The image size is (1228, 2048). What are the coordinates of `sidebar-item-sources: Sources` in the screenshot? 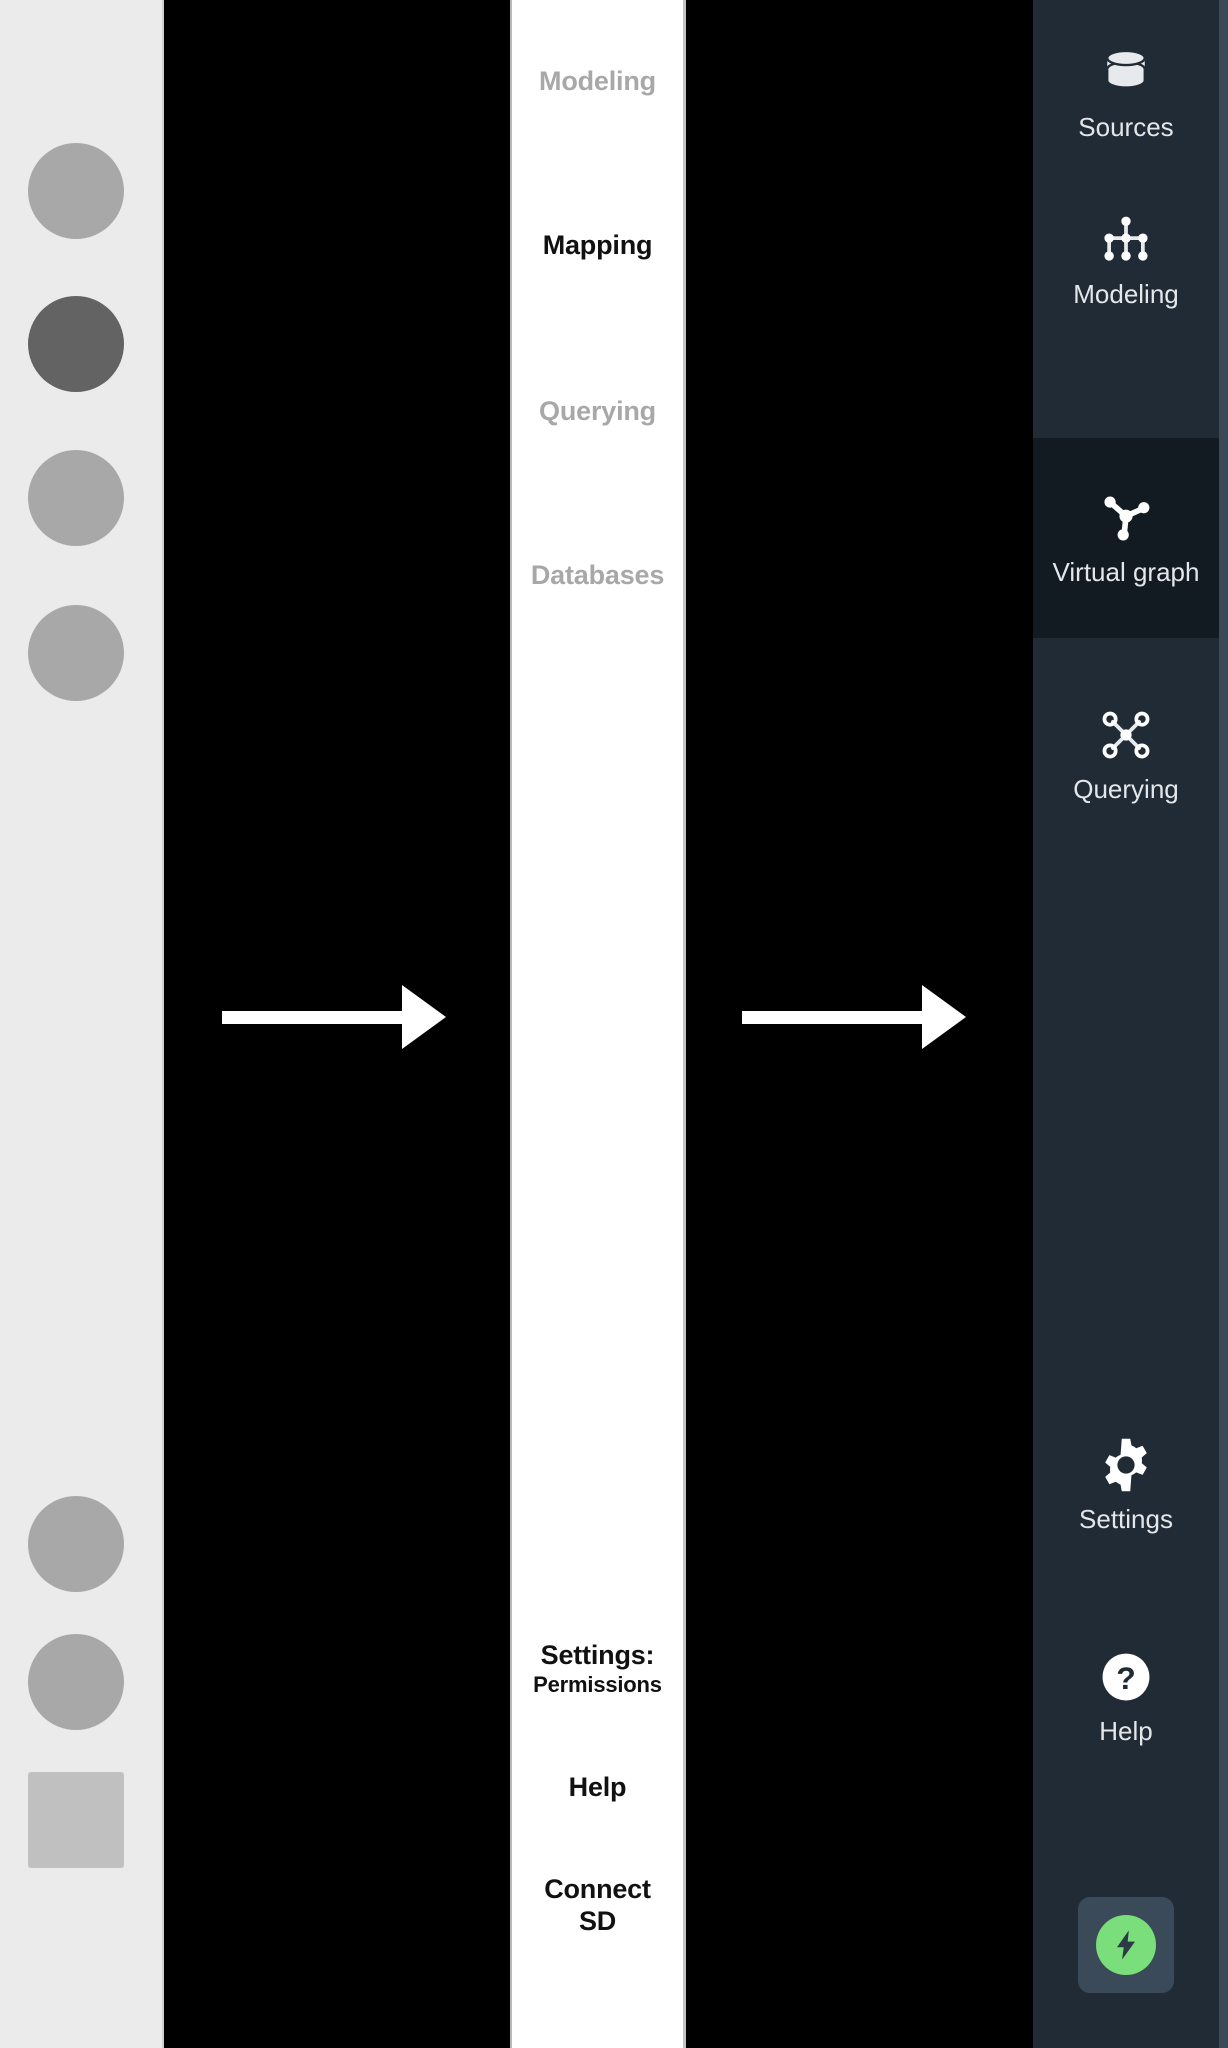 It's located at (1126, 93).